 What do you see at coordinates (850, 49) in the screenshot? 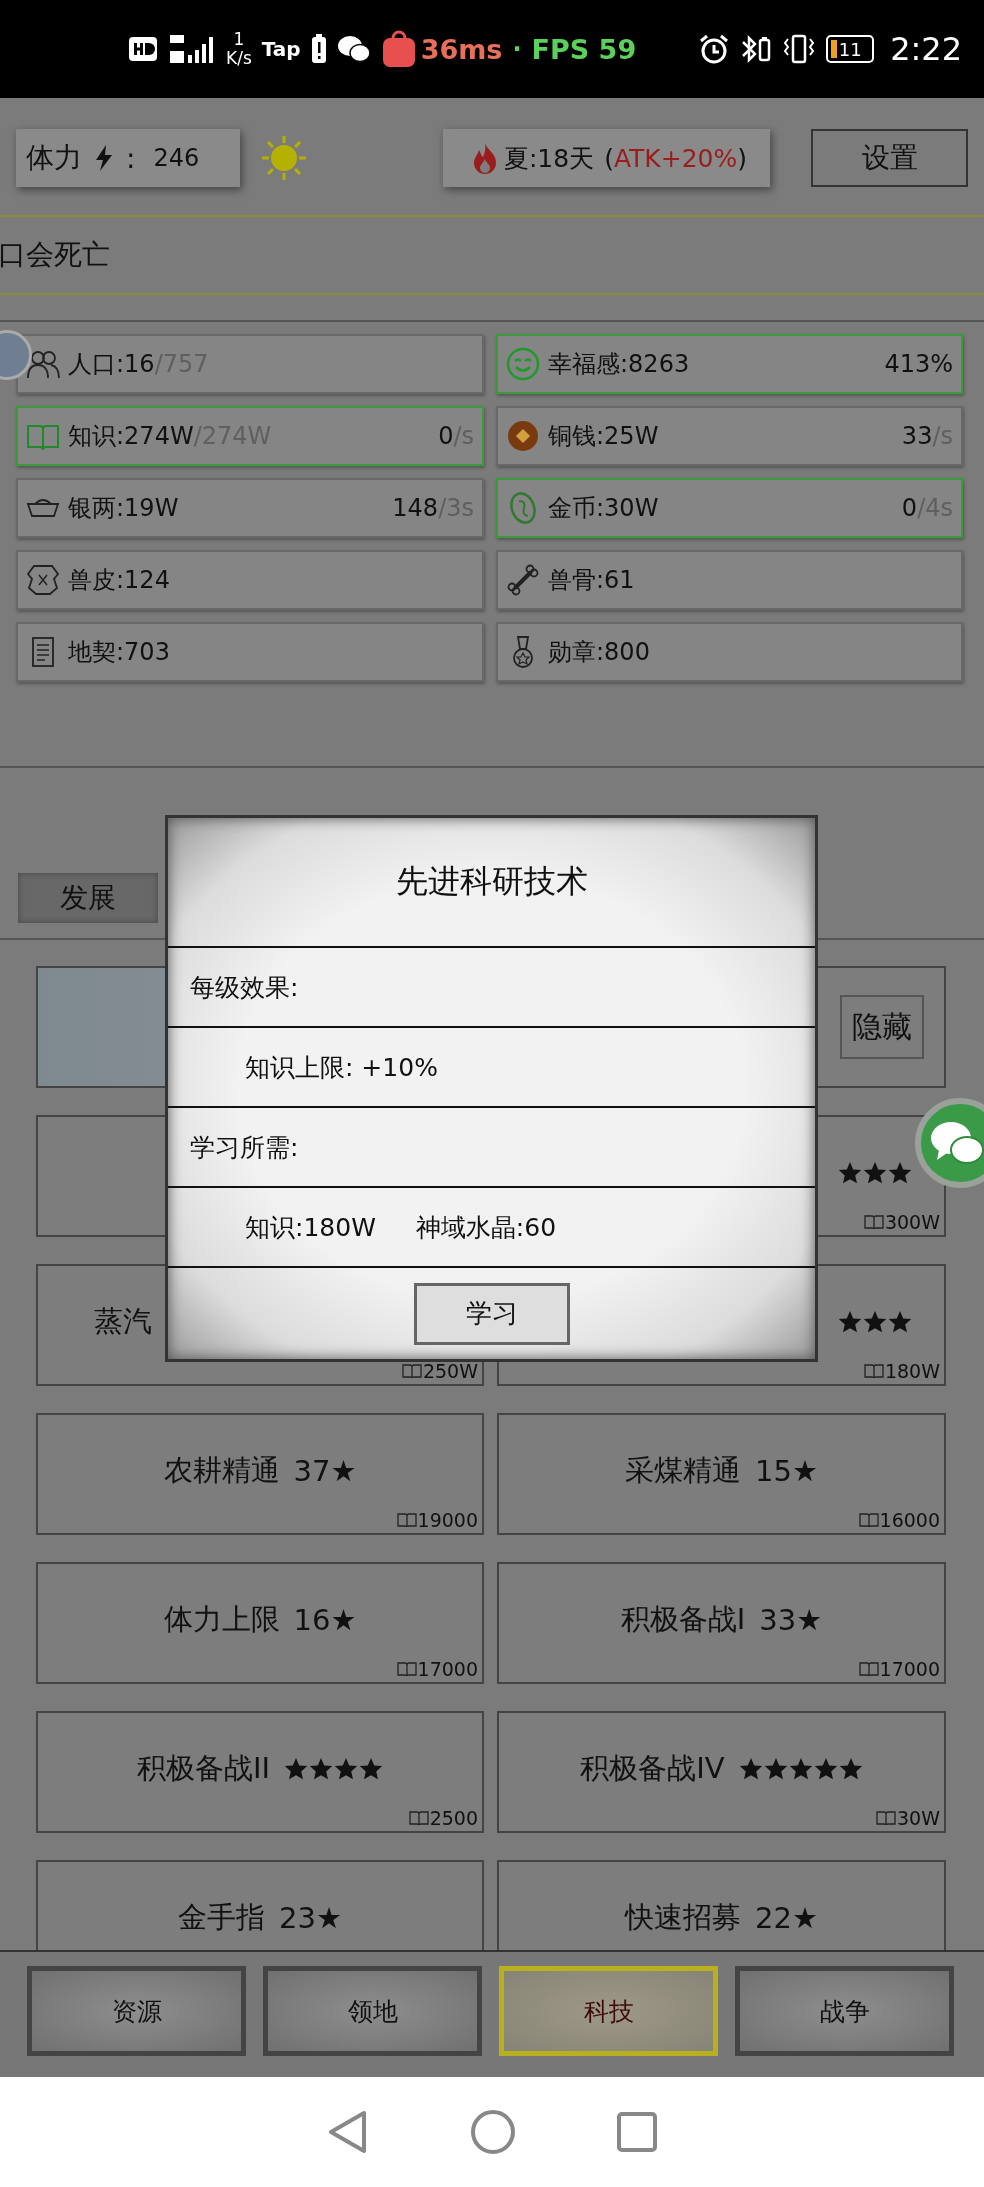
I see `battery-icon: 11` at bounding box center [850, 49].